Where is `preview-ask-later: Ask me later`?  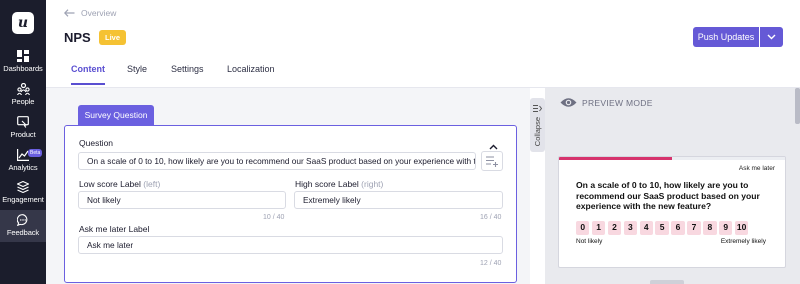
preview-ask-later: Ask me later is located at coordinates (757, 168).